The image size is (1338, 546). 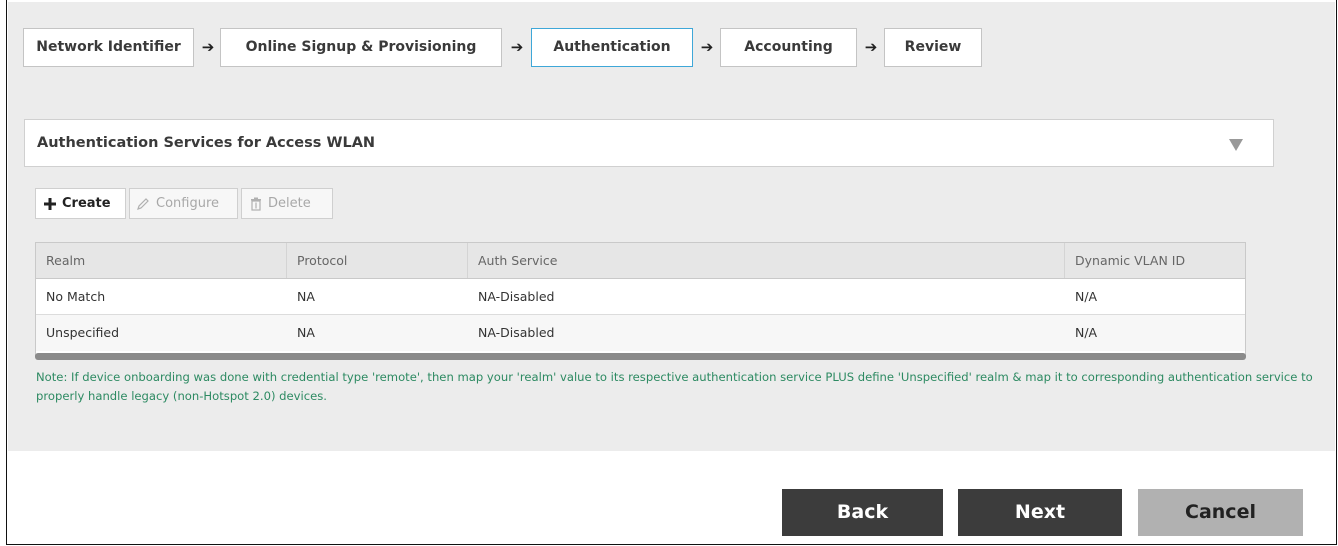 I want to click on configure-label: Configure, so click(x=188, y=203).